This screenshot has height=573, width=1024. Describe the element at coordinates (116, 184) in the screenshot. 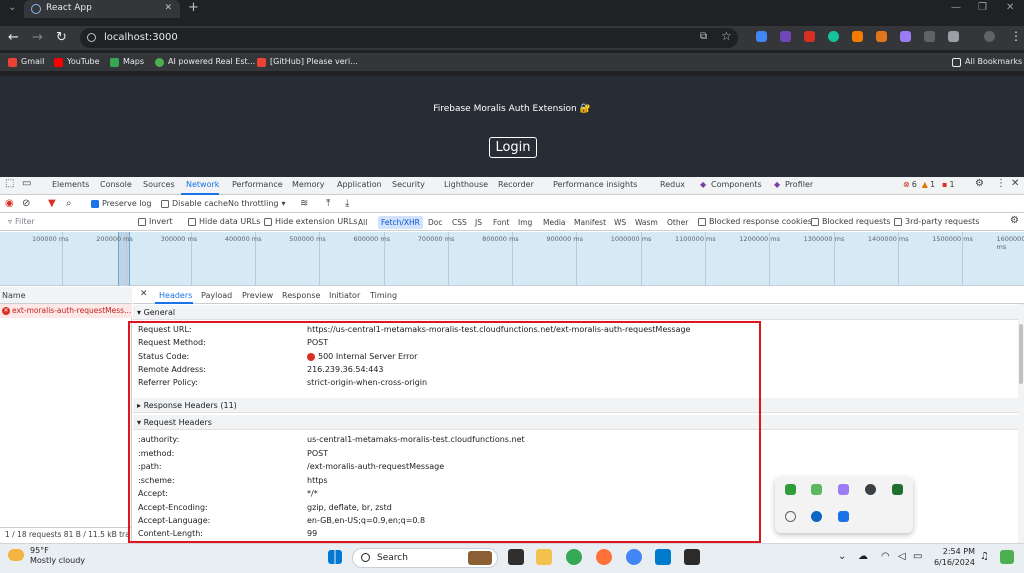

I see `tab-console: Console` at that location.